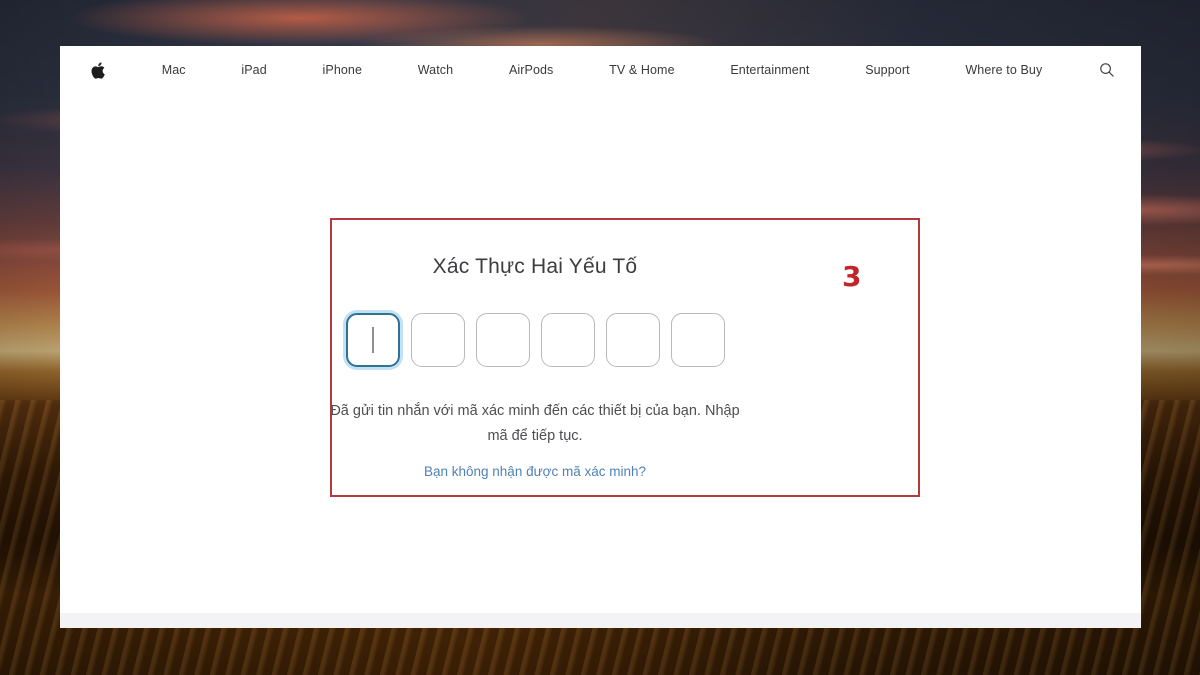 Image resolution: width=1200 pixels, height=675 pixels. What do you see at coordinates (98, 70) in the screenshot?
I see `apple-logo-icon` at bounding box center [98, 70].